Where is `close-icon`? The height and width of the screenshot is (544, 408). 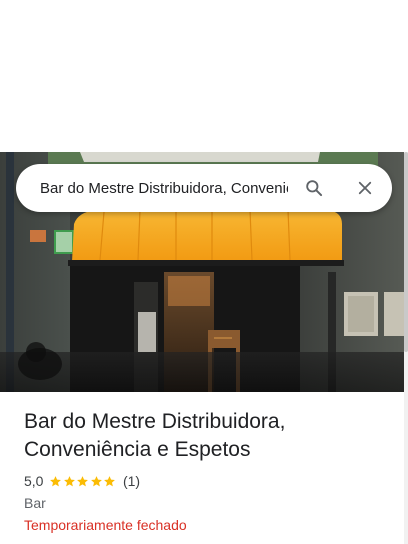
close-icon is located at coordinates (365, 188).